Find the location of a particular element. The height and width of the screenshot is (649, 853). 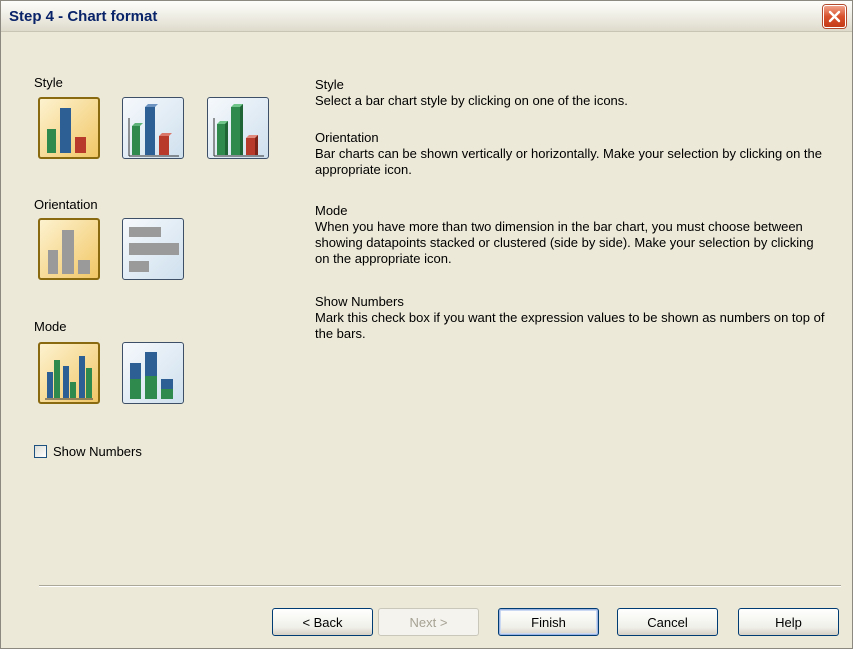

next-button: Next > is located at coordinates (428, 622).